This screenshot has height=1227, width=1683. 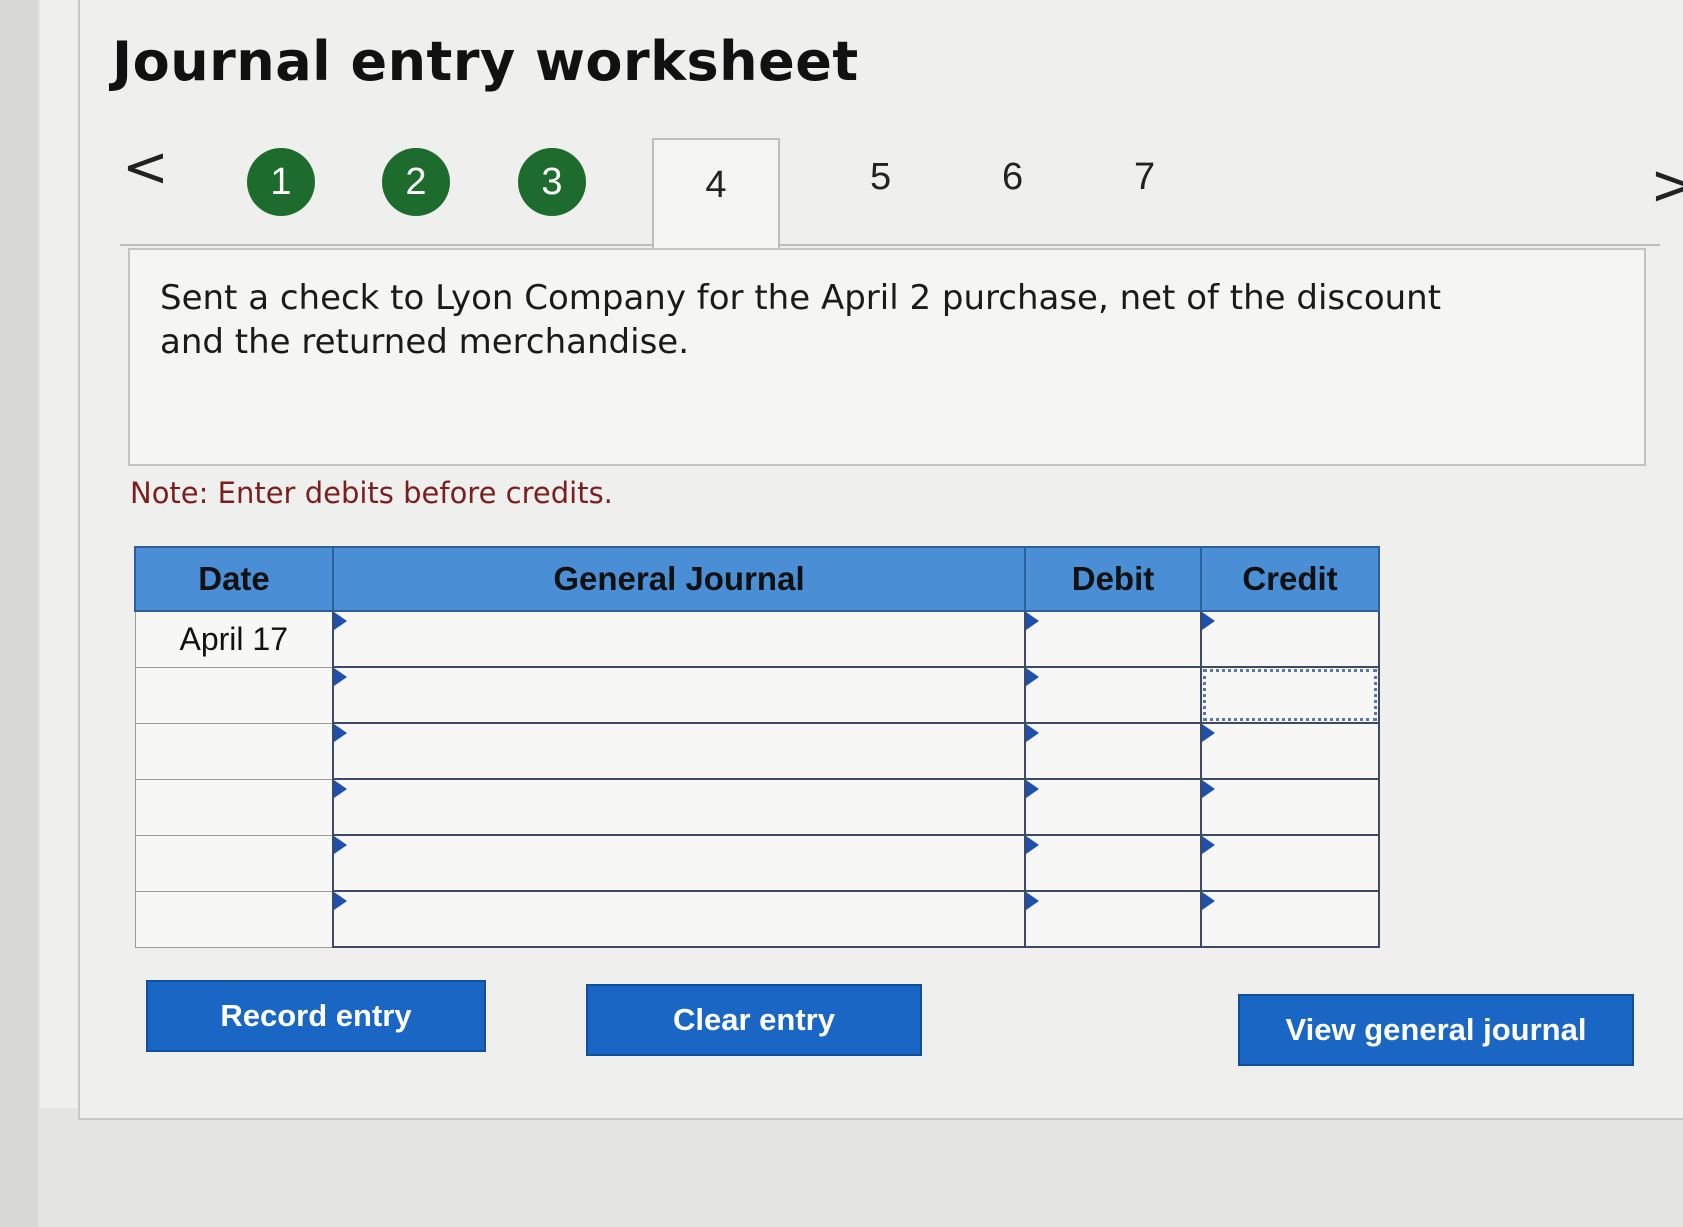 What do you see at coordinates (371, 493) in the screenshot?
I see `entry-note: Note: Enter debits before credits.` at bounding box center [371, 493].